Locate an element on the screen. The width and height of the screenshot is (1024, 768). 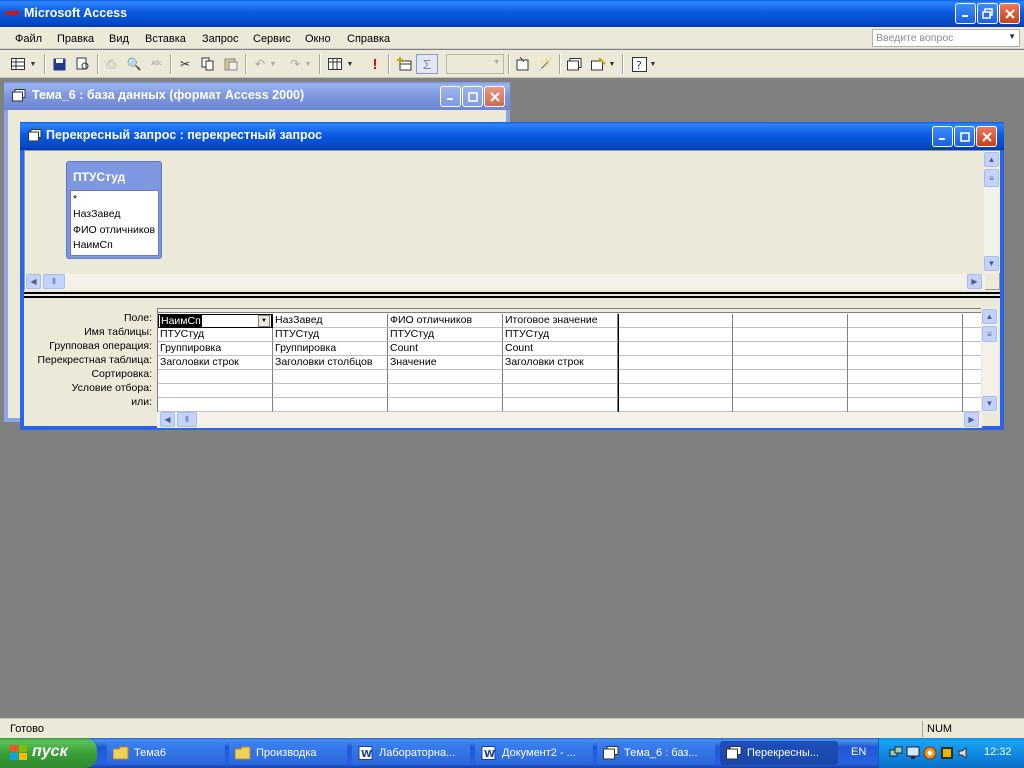
list-item: НаимСп is located at coordinates (93, 245).